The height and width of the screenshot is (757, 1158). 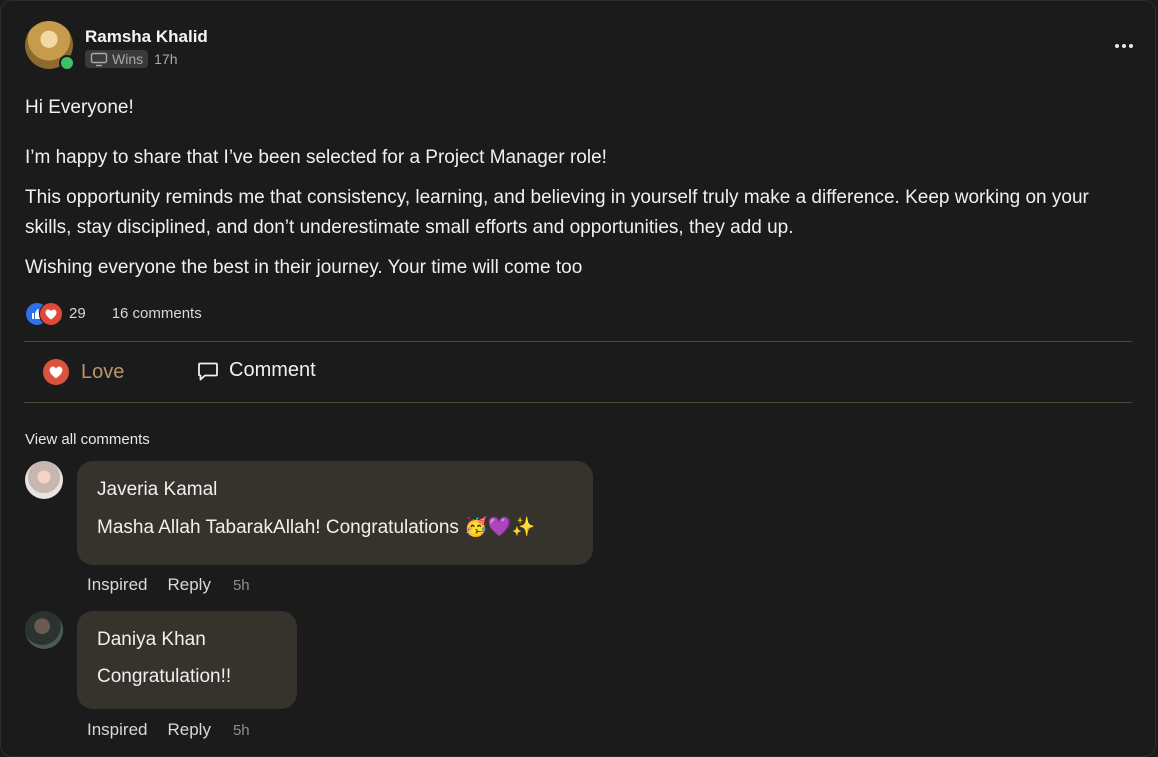 What do you see at coordinates (146, 37) in the screenshot?
I see `author-name: Ramsha Khalid` at bounding box center [146, 37].